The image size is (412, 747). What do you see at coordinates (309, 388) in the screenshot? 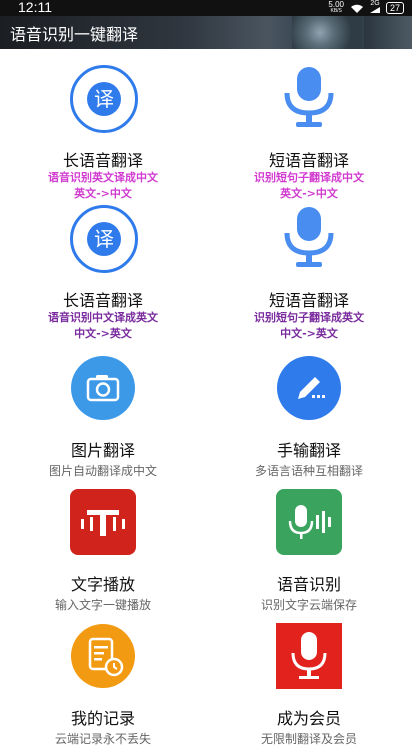
I see `pencil-icon` at bounding box center [309, 388].